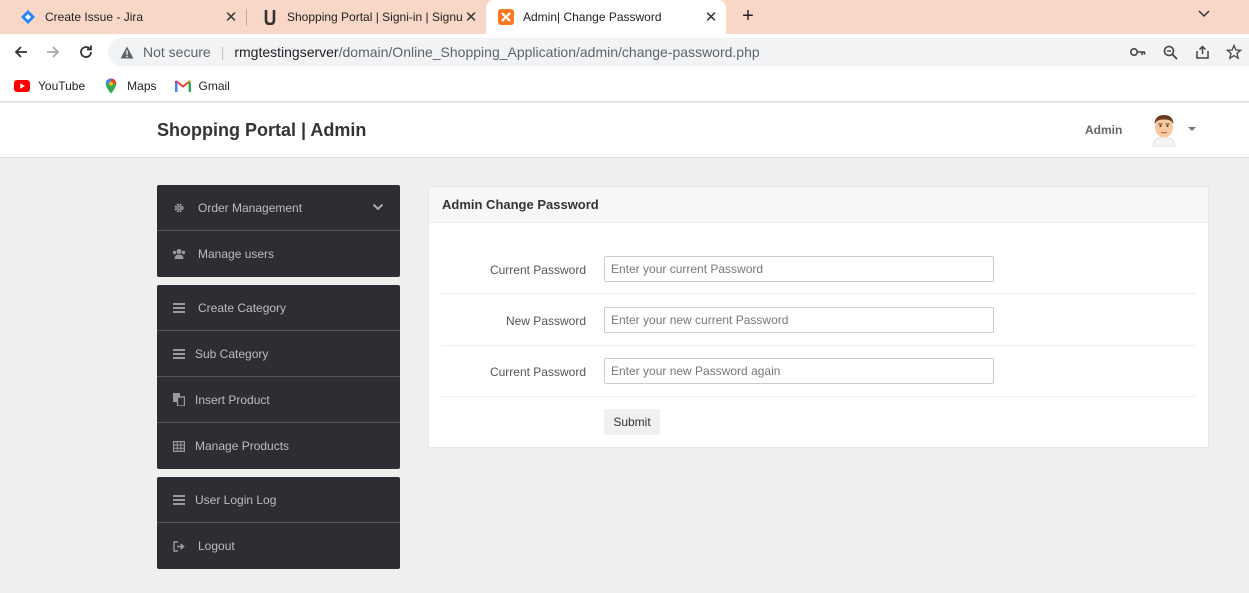  Describe the element at coordinates (799, 371) in the screenshot. I see `confirm-password-input` at that location.